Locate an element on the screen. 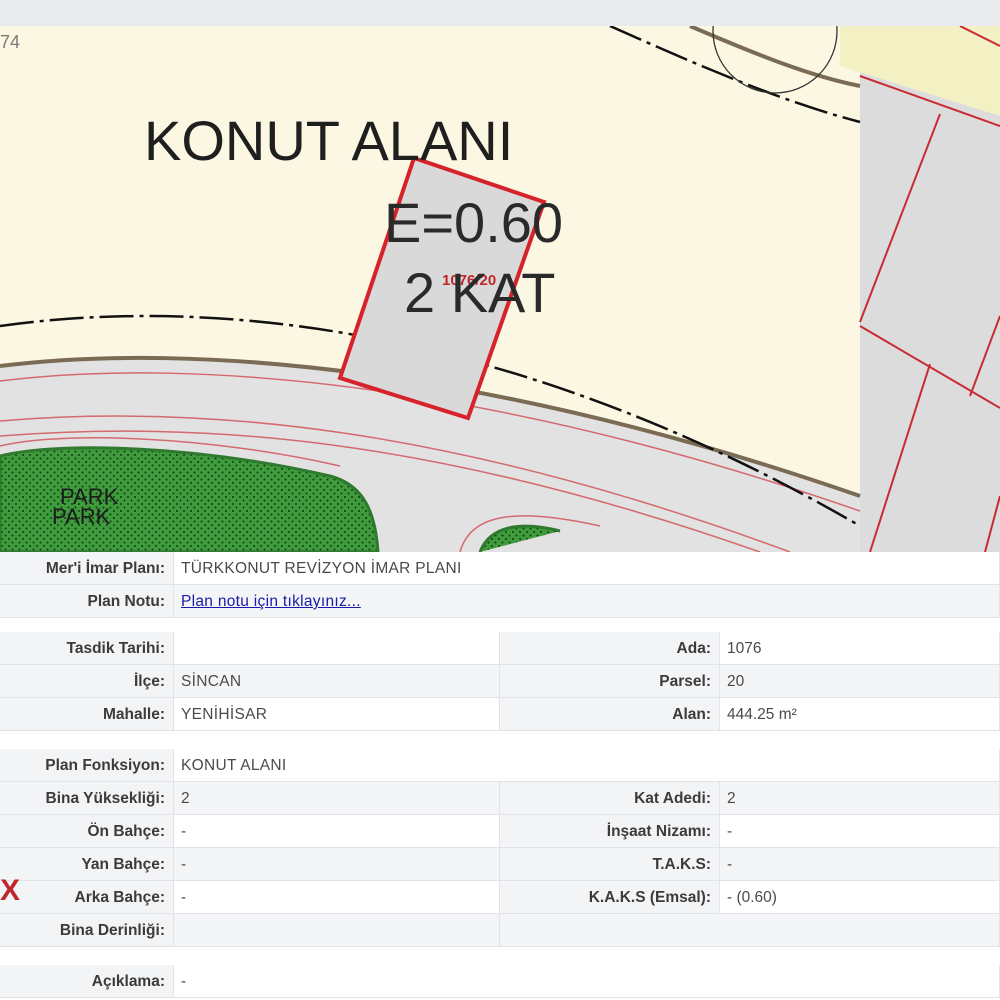 This screenshot has height=1000, width=1000. district-value: SİNCAN is located at coordinates (337, 681).